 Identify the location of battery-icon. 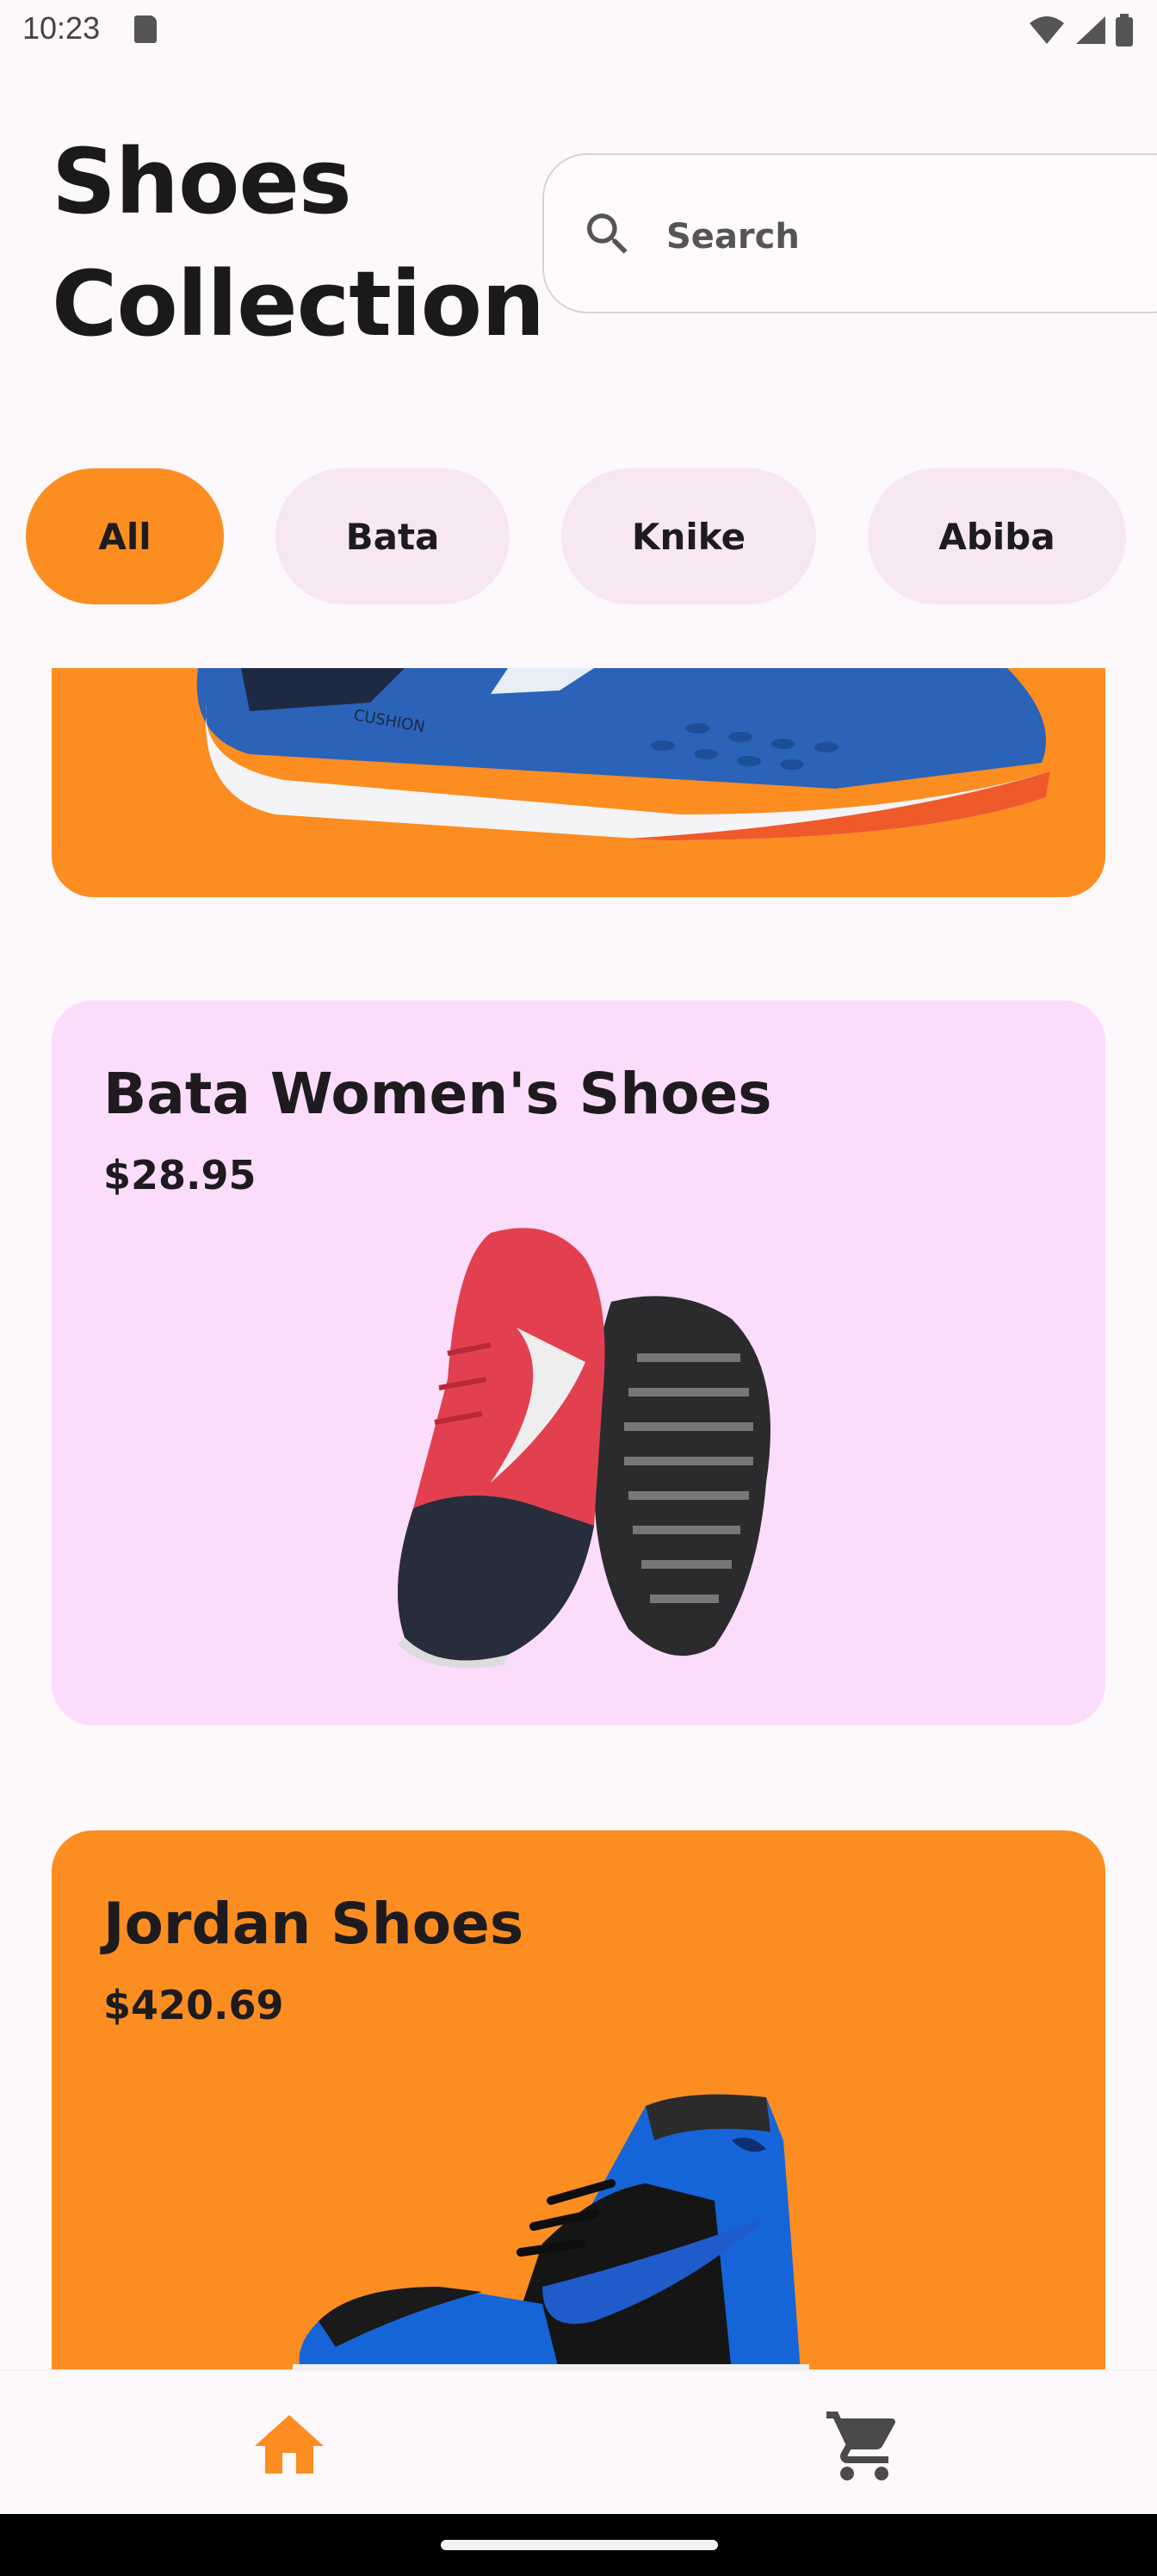
(1124, 30).